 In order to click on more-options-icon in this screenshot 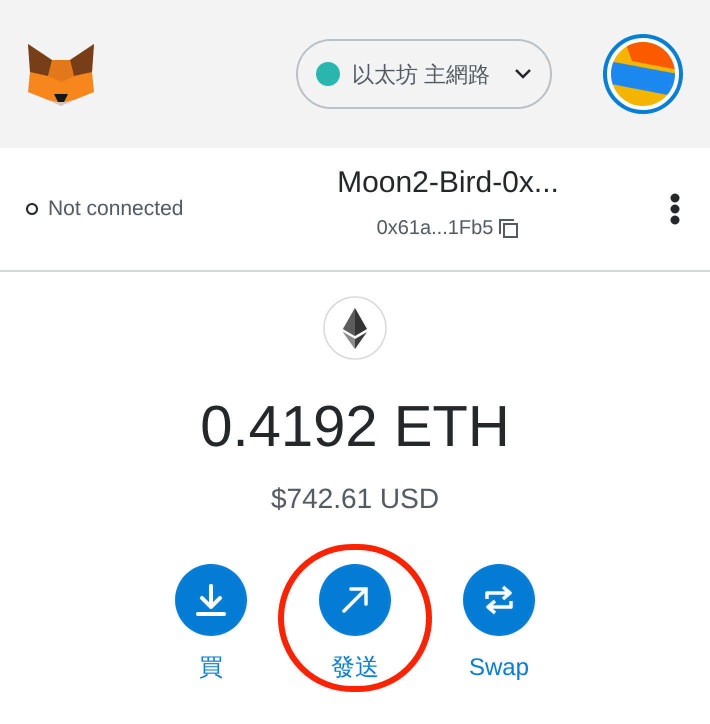, I will do `click(675, 209)`.